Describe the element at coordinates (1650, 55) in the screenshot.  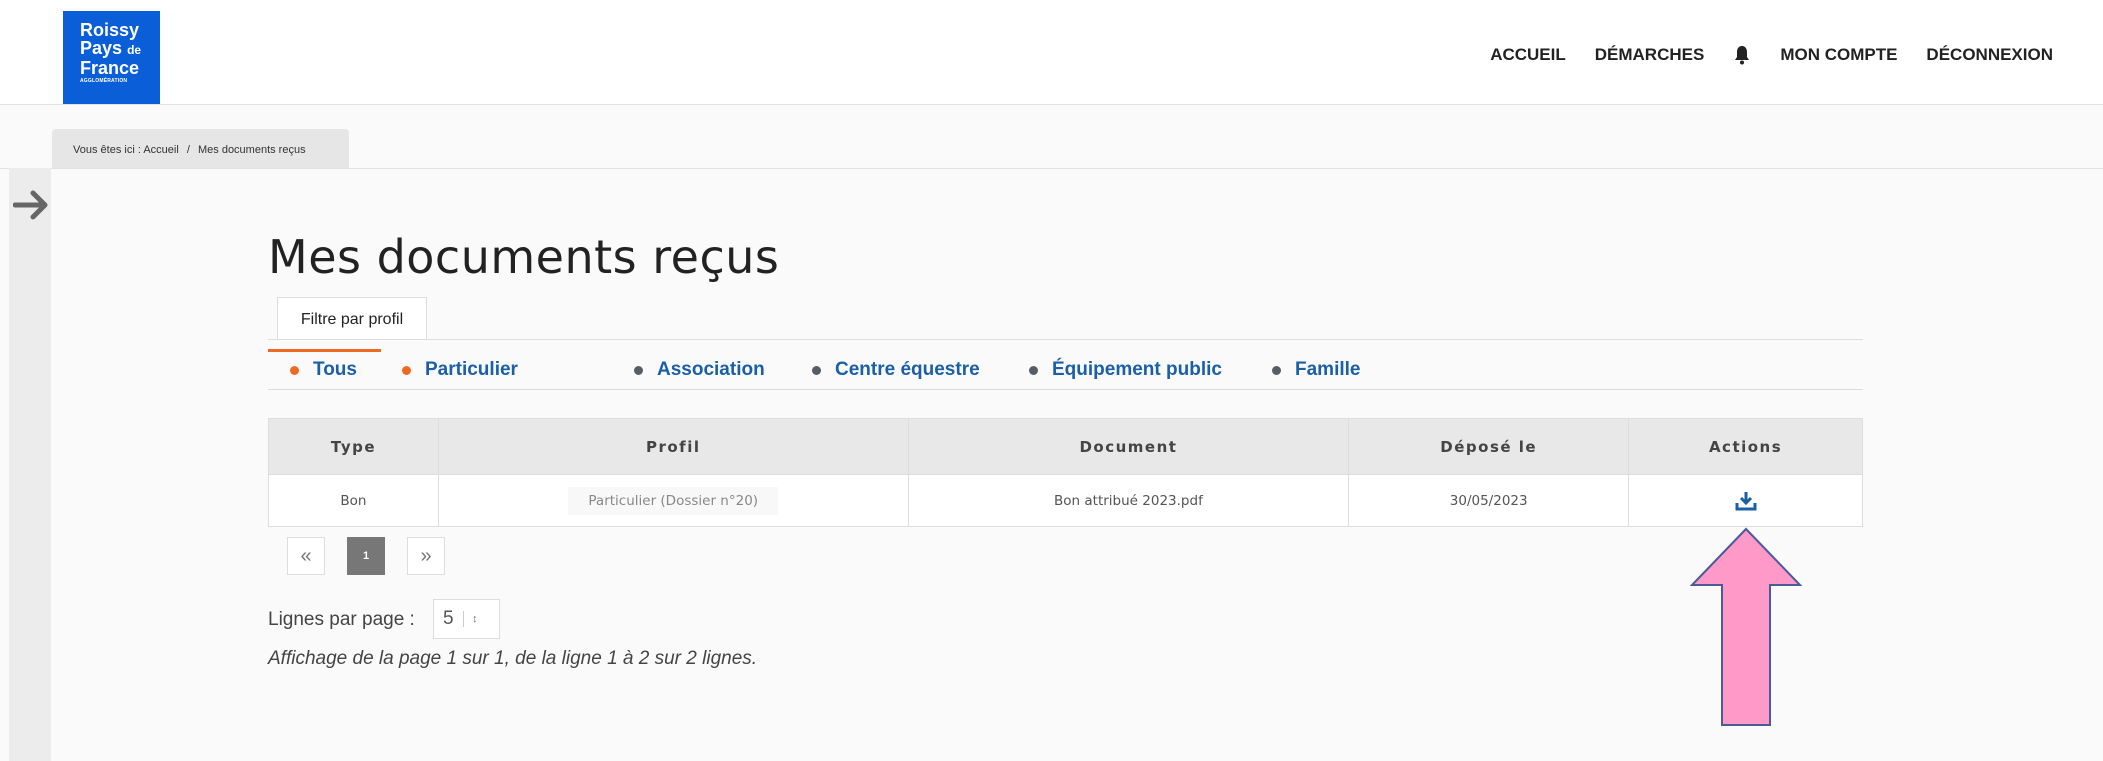
I see `nav-demarches: DÉMARCHES` at that location.